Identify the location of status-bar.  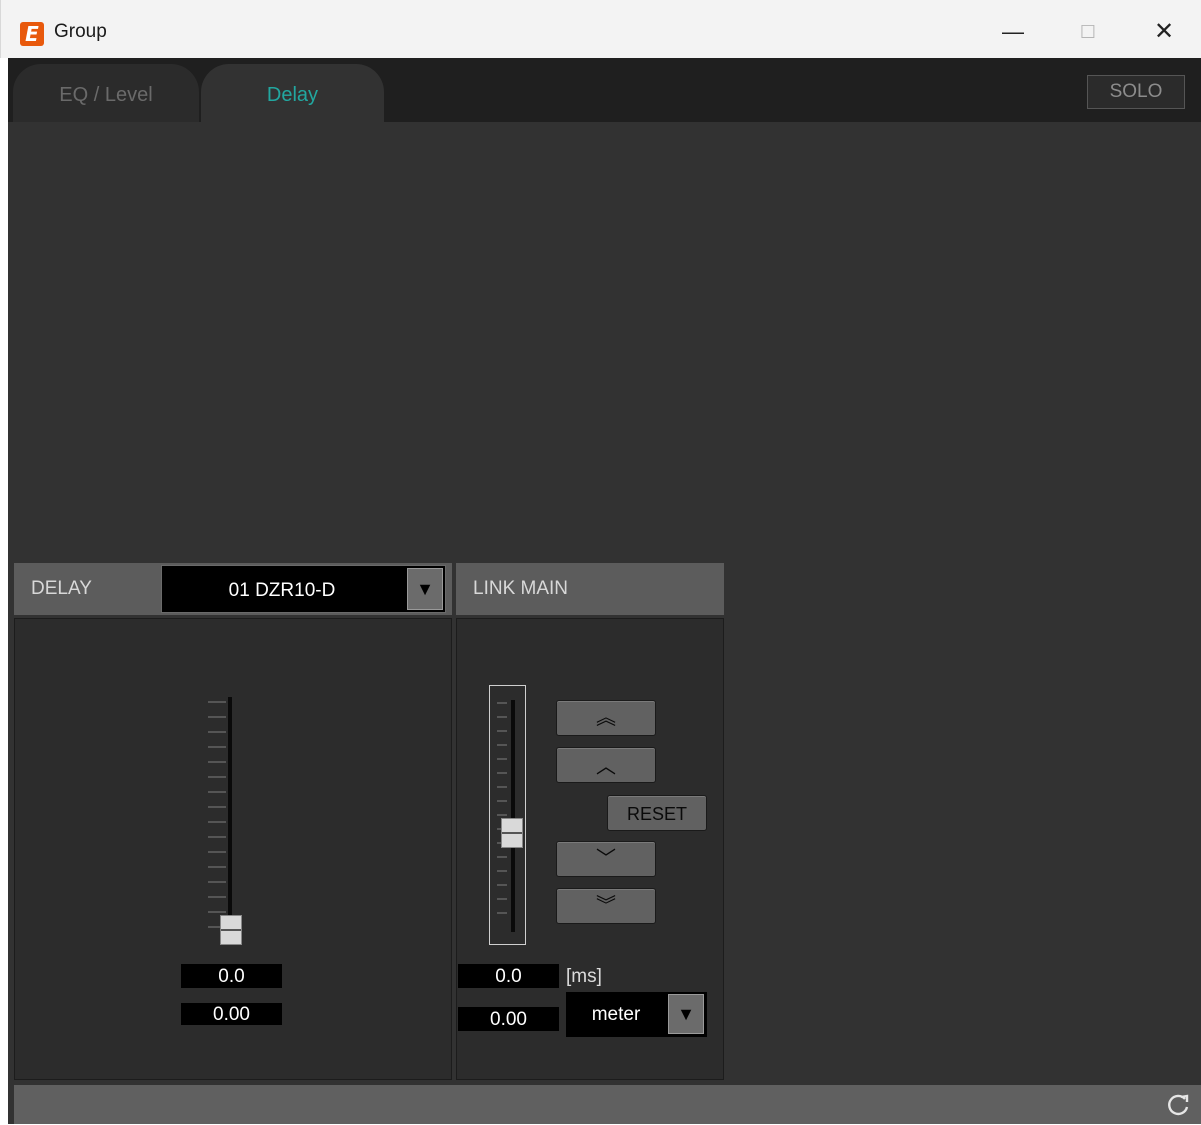
(607, 1104).